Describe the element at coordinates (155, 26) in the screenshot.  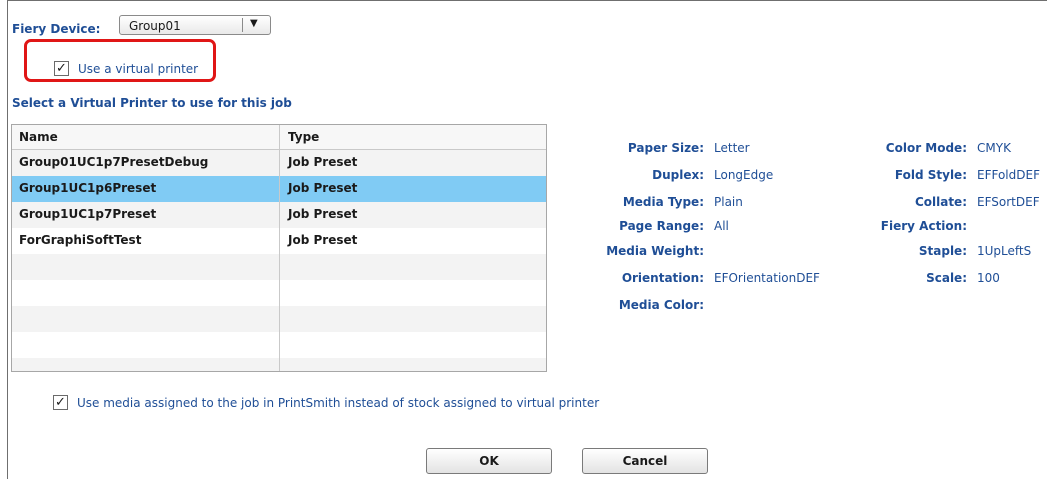
I see `fiery-device-value: Group01` at that location.